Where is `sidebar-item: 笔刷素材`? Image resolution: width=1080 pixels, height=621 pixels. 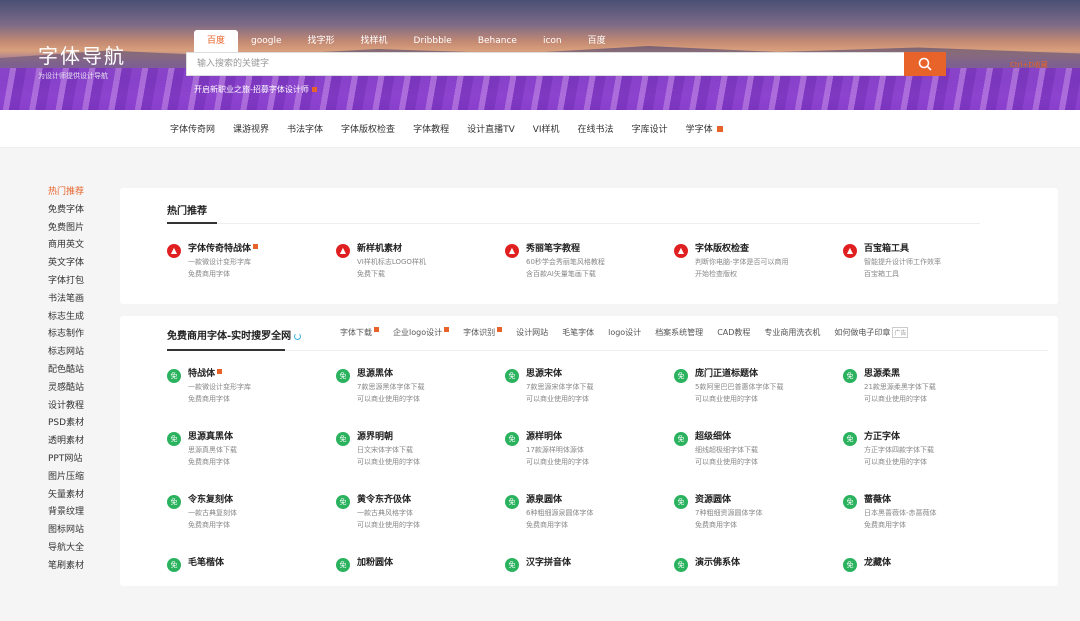
sidebar-item: 笔刷素材 is located at coordinates (78, 567).